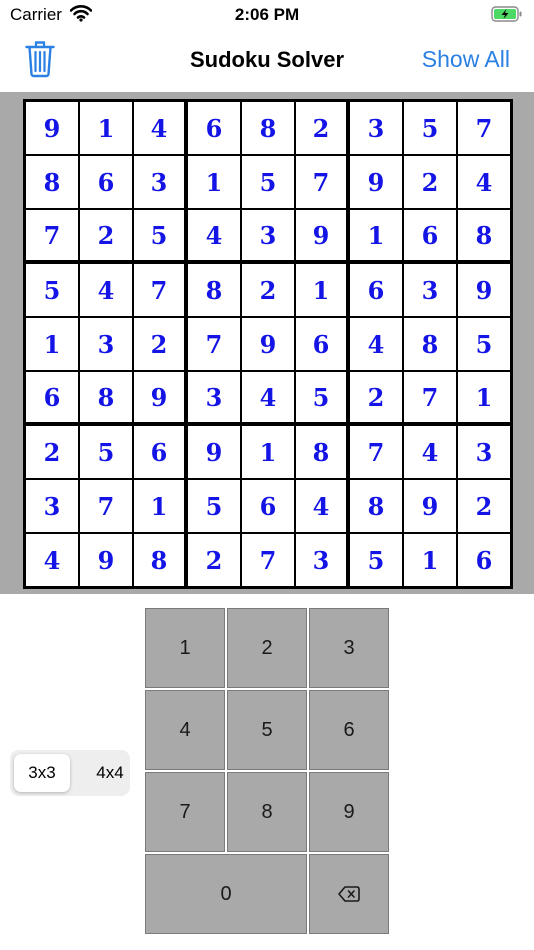 The height and width of the screenshot is (950, 534). I want to click on sudoku-cell-r9-c9: 6, so click(484, 560).